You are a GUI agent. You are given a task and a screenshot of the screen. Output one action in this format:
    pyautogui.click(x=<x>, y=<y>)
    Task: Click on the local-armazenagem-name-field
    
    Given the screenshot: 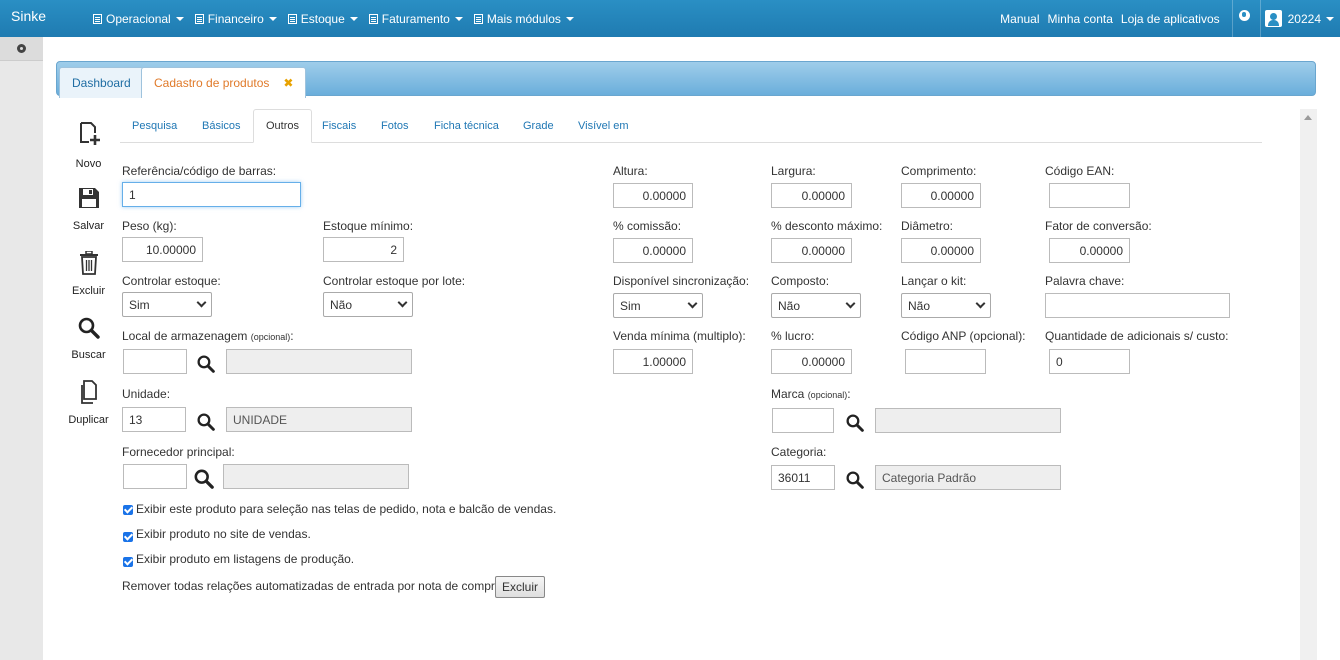 What is the action you would take?
    pyautogui.click(x=319, y=361)
    